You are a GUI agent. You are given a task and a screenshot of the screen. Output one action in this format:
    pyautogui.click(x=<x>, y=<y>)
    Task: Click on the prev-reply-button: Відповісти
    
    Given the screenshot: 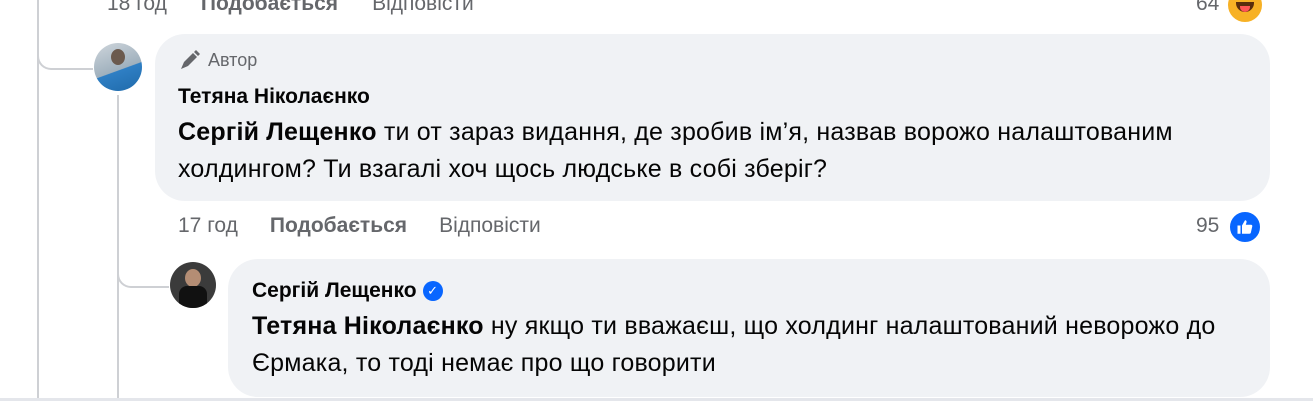 What is the action you would take?
    pyautogui.click(x=423, y=8)
    